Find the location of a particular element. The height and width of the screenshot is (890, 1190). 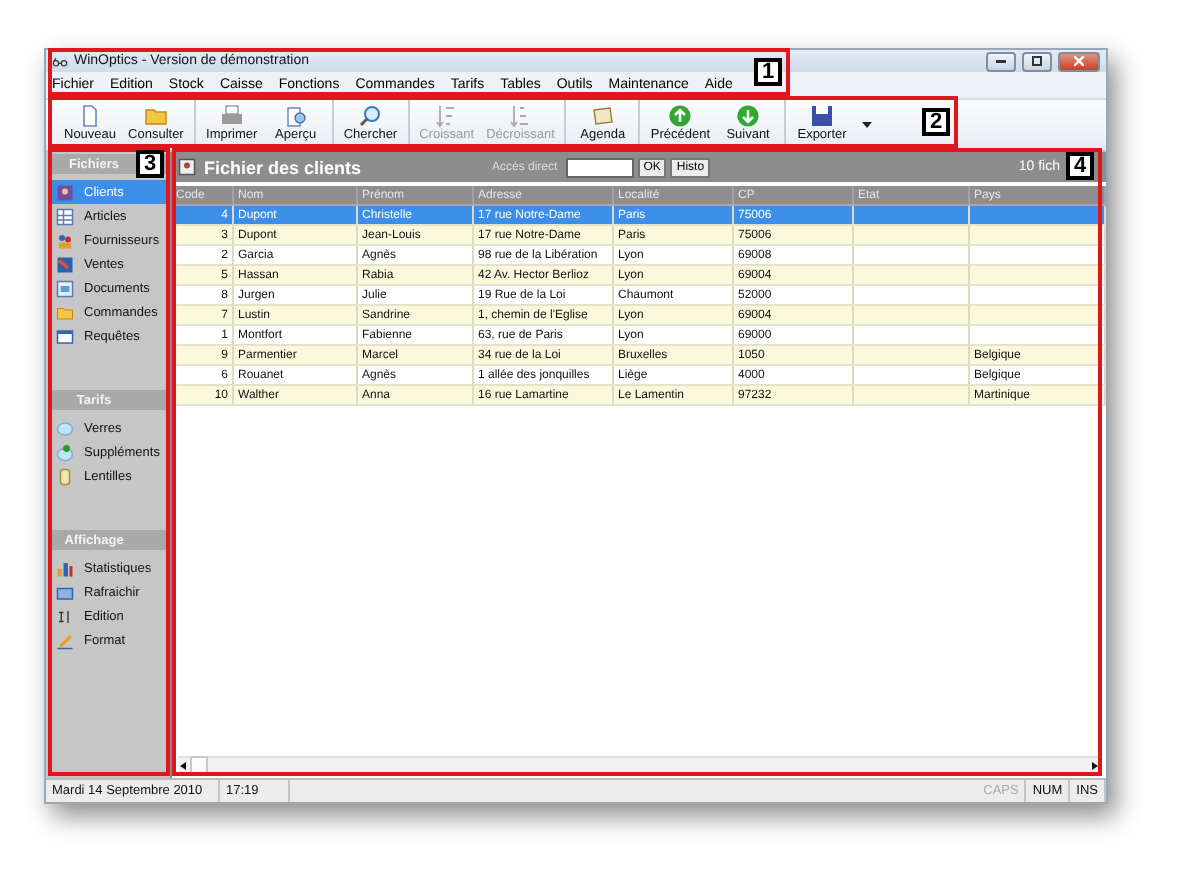

list-title: Fichier des clients is located at coordinates (284, 167).